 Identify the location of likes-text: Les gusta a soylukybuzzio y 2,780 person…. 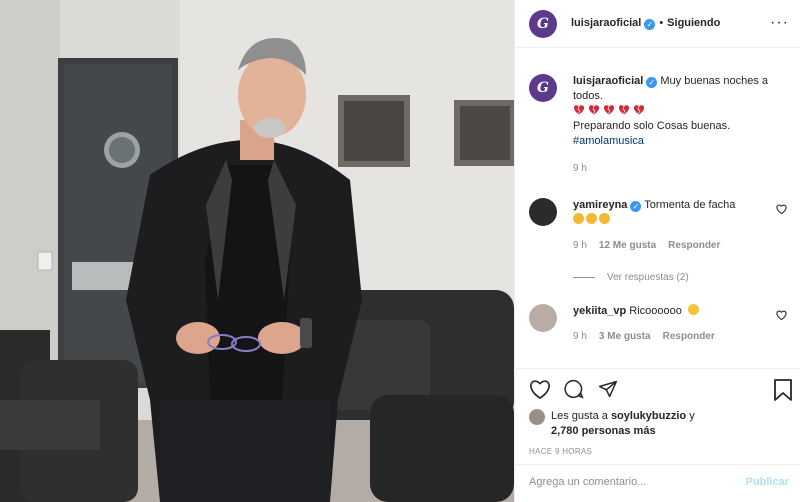
(623, 424).